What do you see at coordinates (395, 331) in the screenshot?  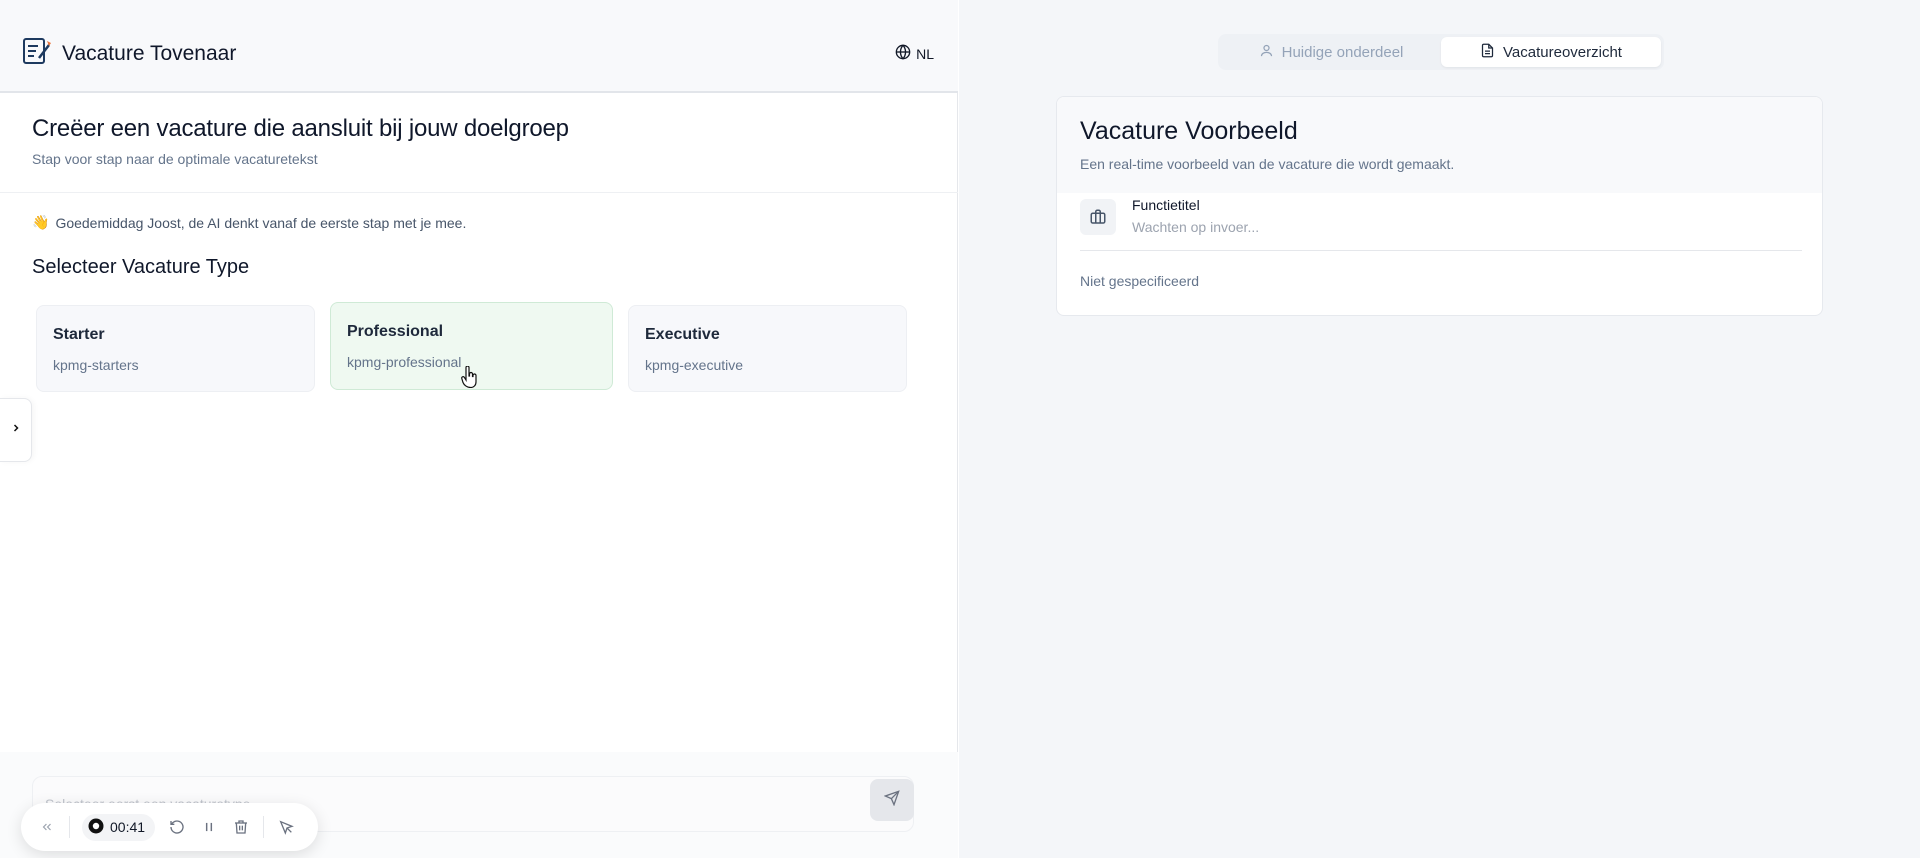 I see `vacancy-type-title: Professional` at bounding box center [395, 331].